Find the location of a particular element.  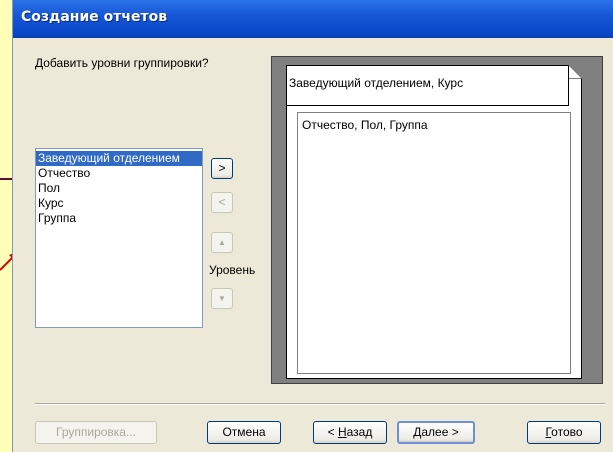

next-button: Далее > is located at coordinates (436, 432).